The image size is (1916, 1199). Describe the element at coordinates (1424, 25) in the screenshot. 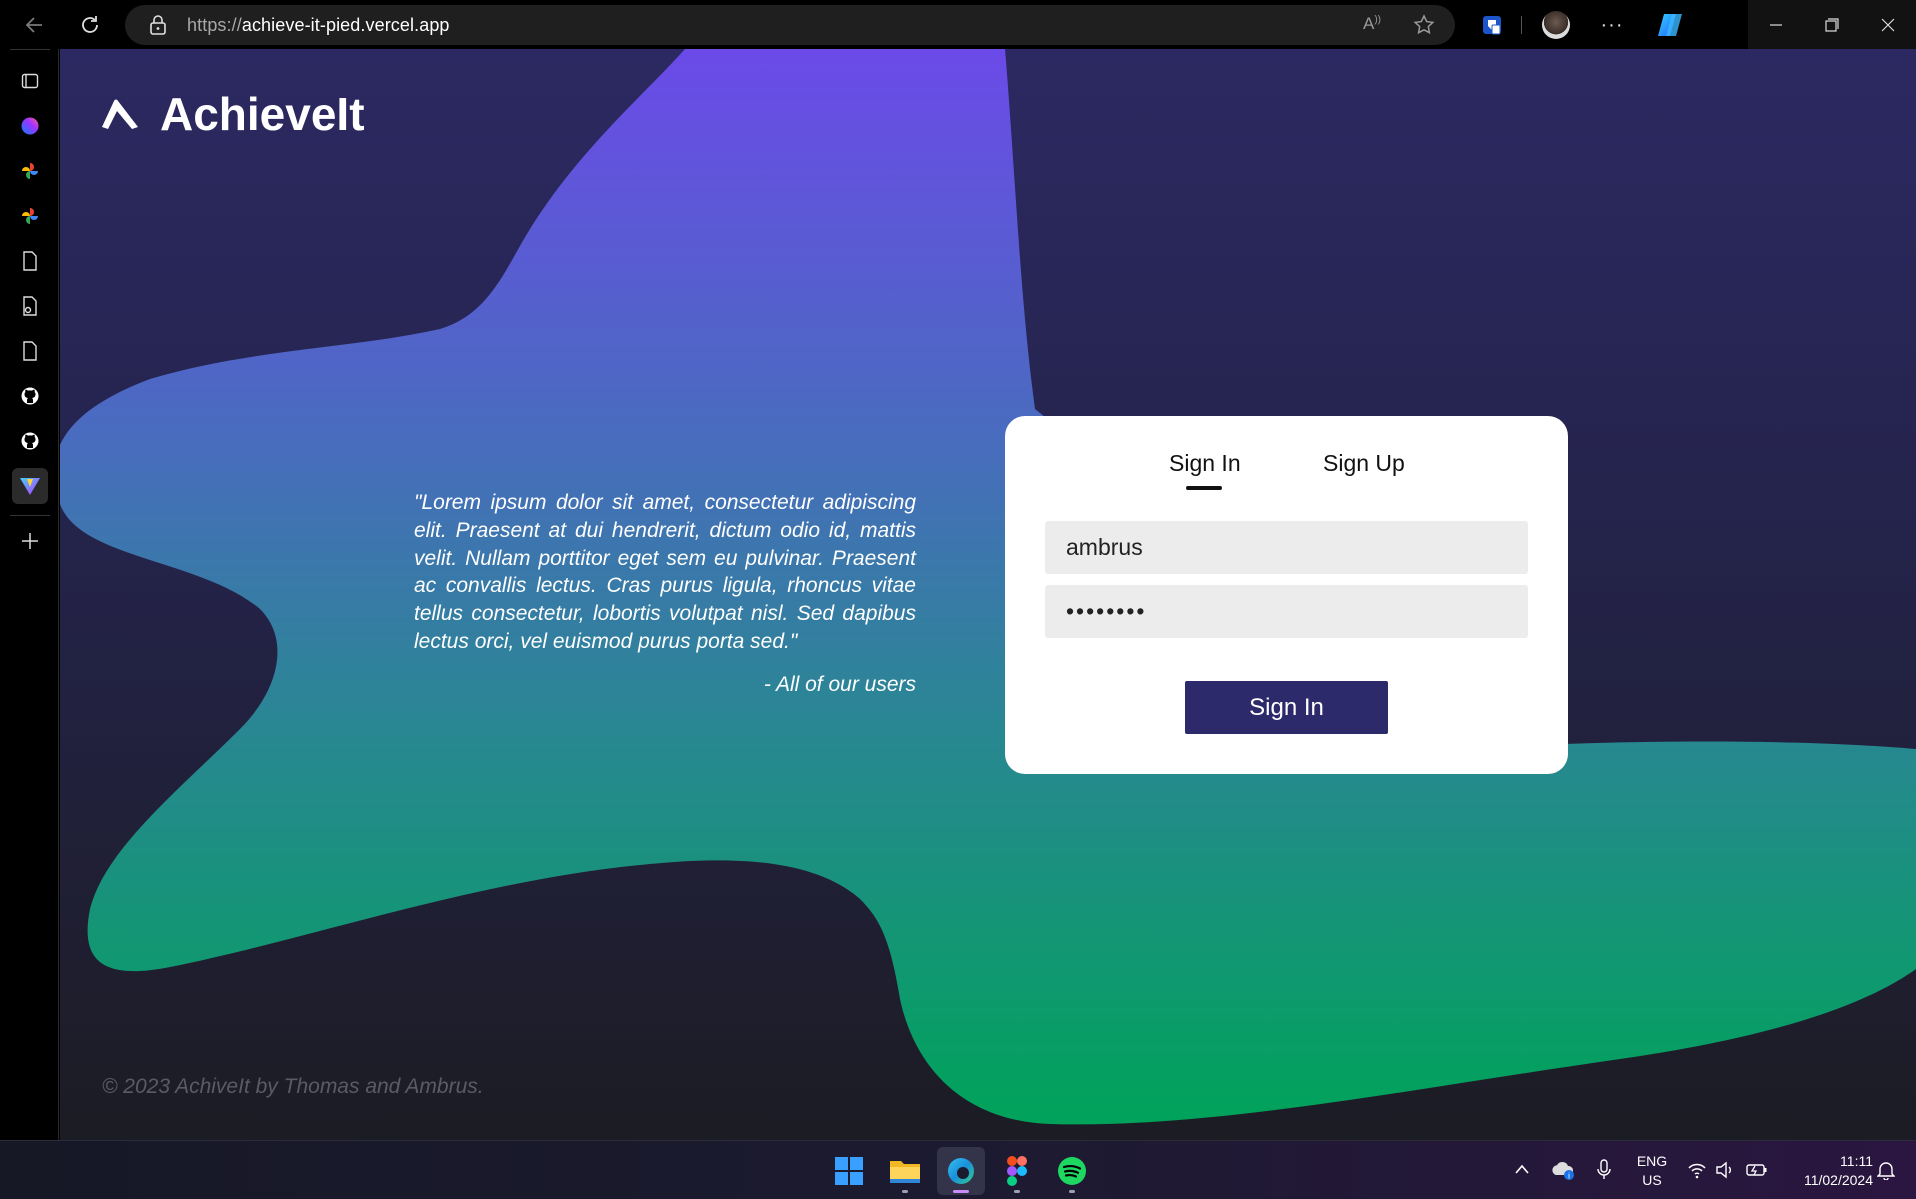

I see `favorite-star-icon` at that location.